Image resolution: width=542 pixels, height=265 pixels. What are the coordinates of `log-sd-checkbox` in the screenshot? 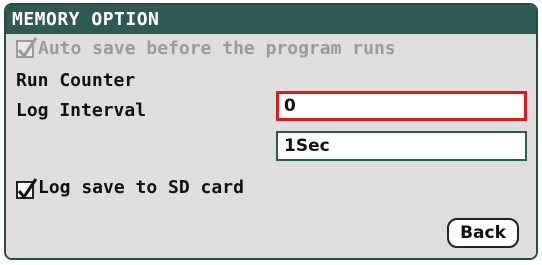 It's located at (27, 189).